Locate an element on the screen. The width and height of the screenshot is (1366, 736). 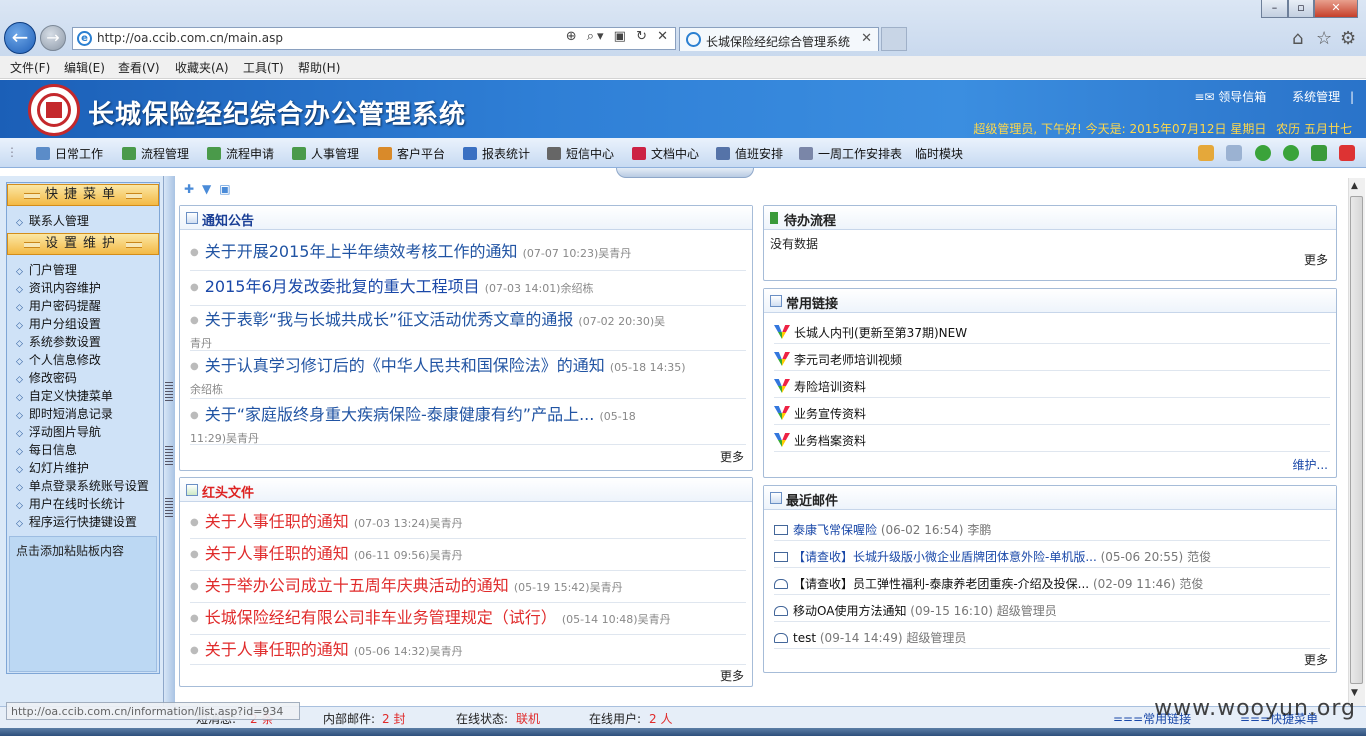
panel-icon is located at coordinates (192, 218).